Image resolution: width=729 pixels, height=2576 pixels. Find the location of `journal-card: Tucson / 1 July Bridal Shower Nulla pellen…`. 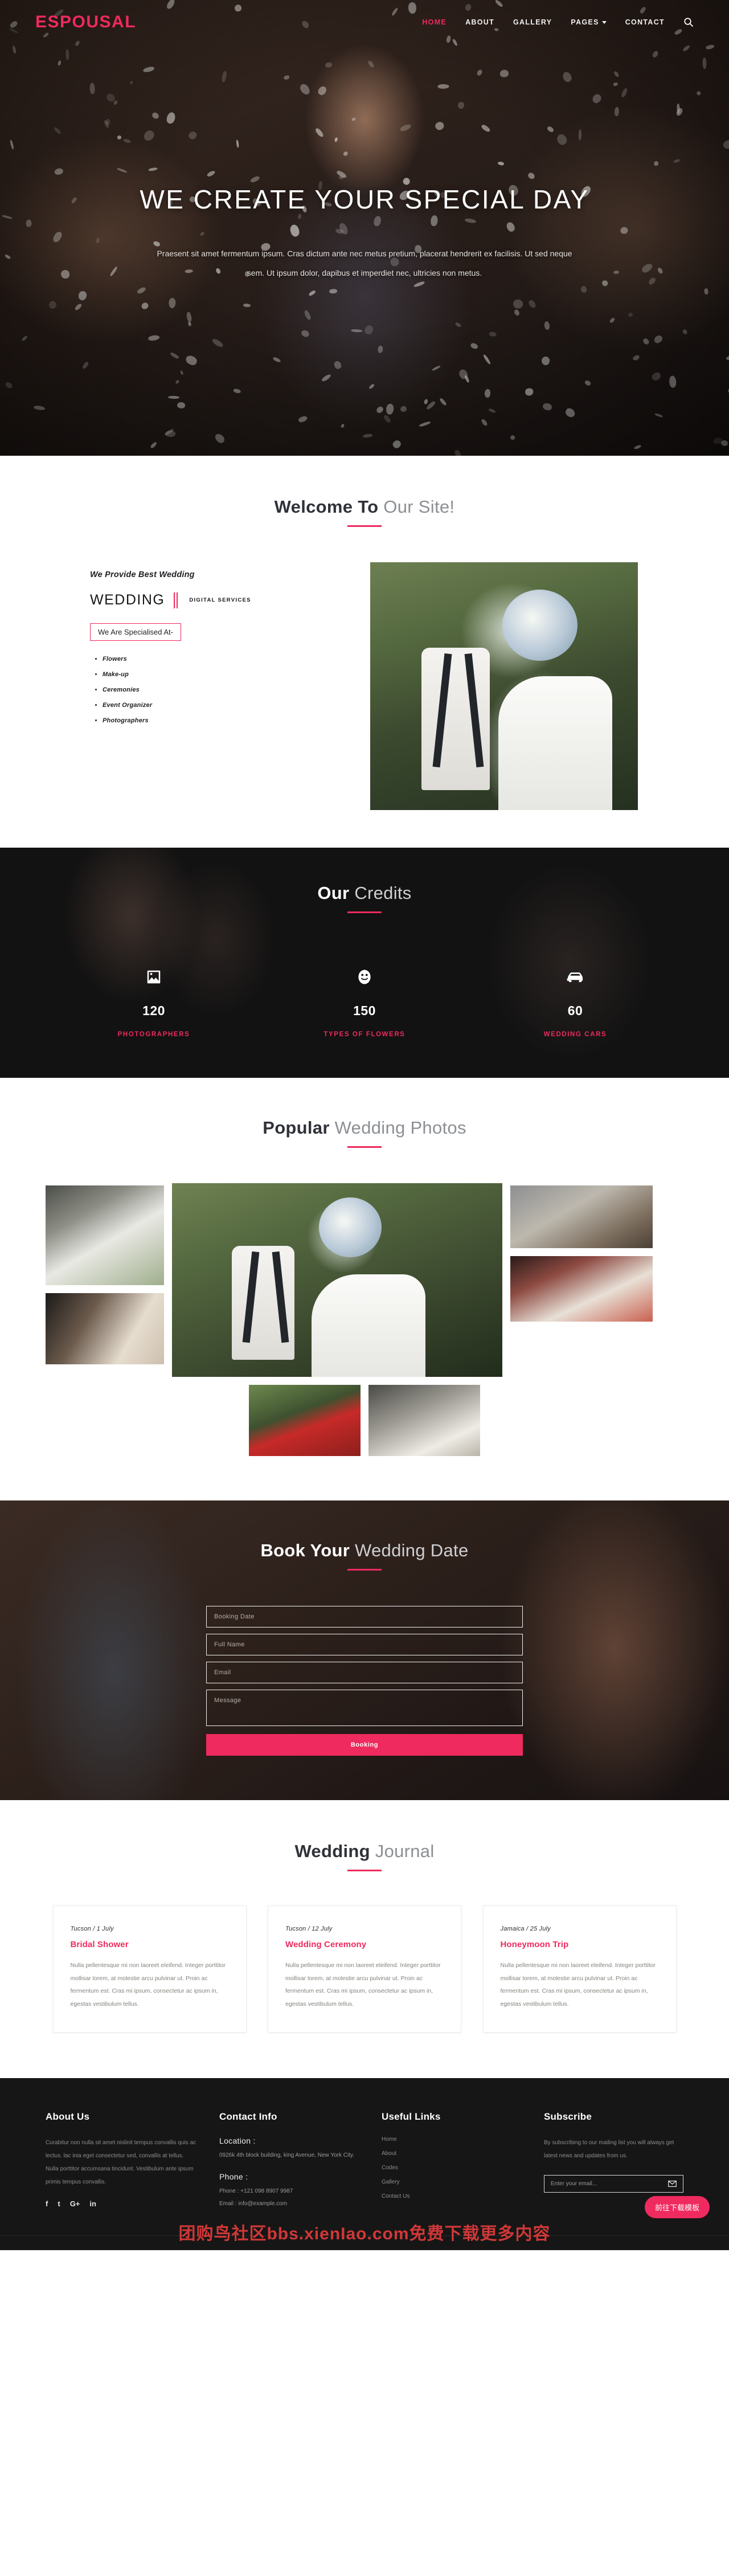

journal-card: Tucson / 1 July Bridal Shower Nulla pellen… is located at coordinates (149, 1969).